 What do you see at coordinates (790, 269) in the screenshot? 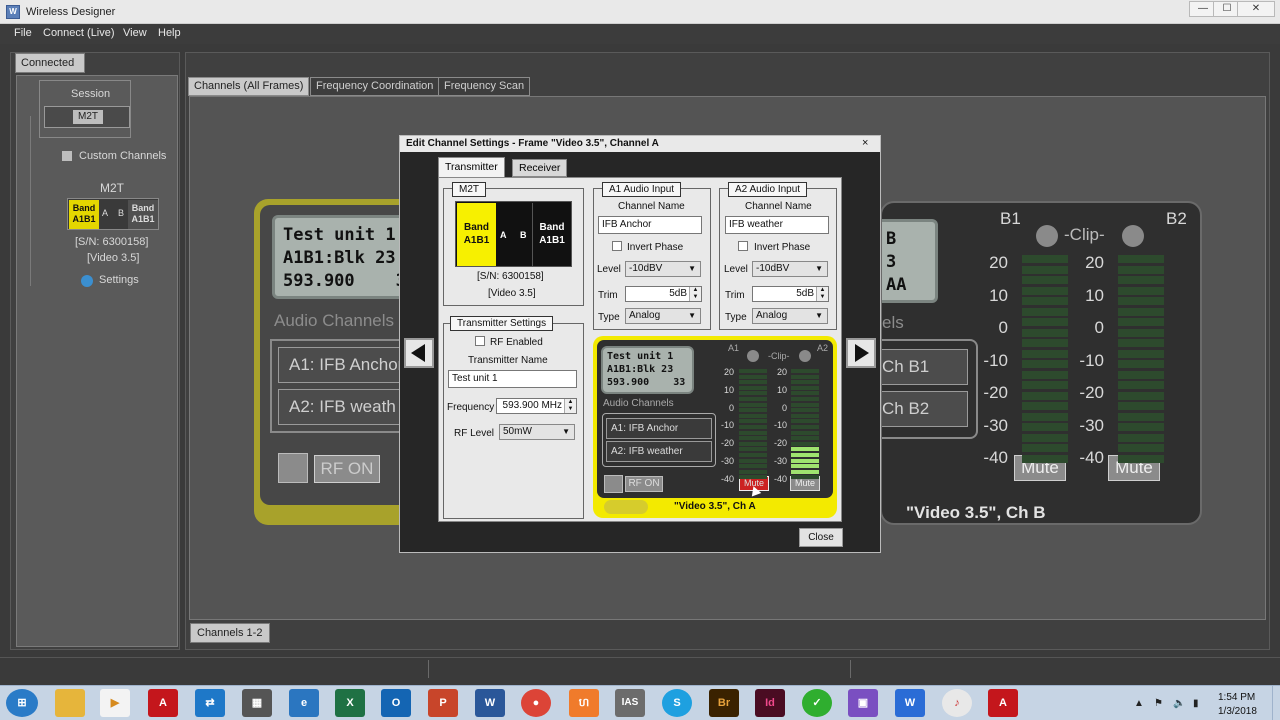
I see `a2-level-select: -10dBV ▼` at bounding box center [790, 269].